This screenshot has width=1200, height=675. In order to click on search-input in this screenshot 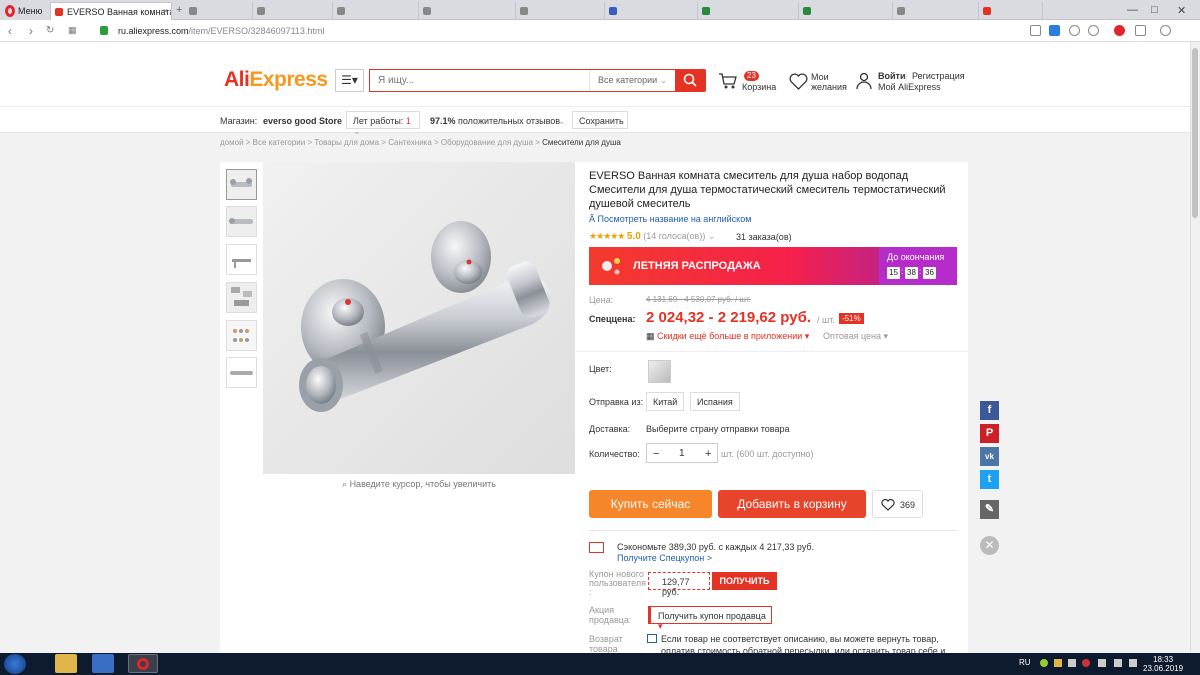, I will do `click(478, 80)`.